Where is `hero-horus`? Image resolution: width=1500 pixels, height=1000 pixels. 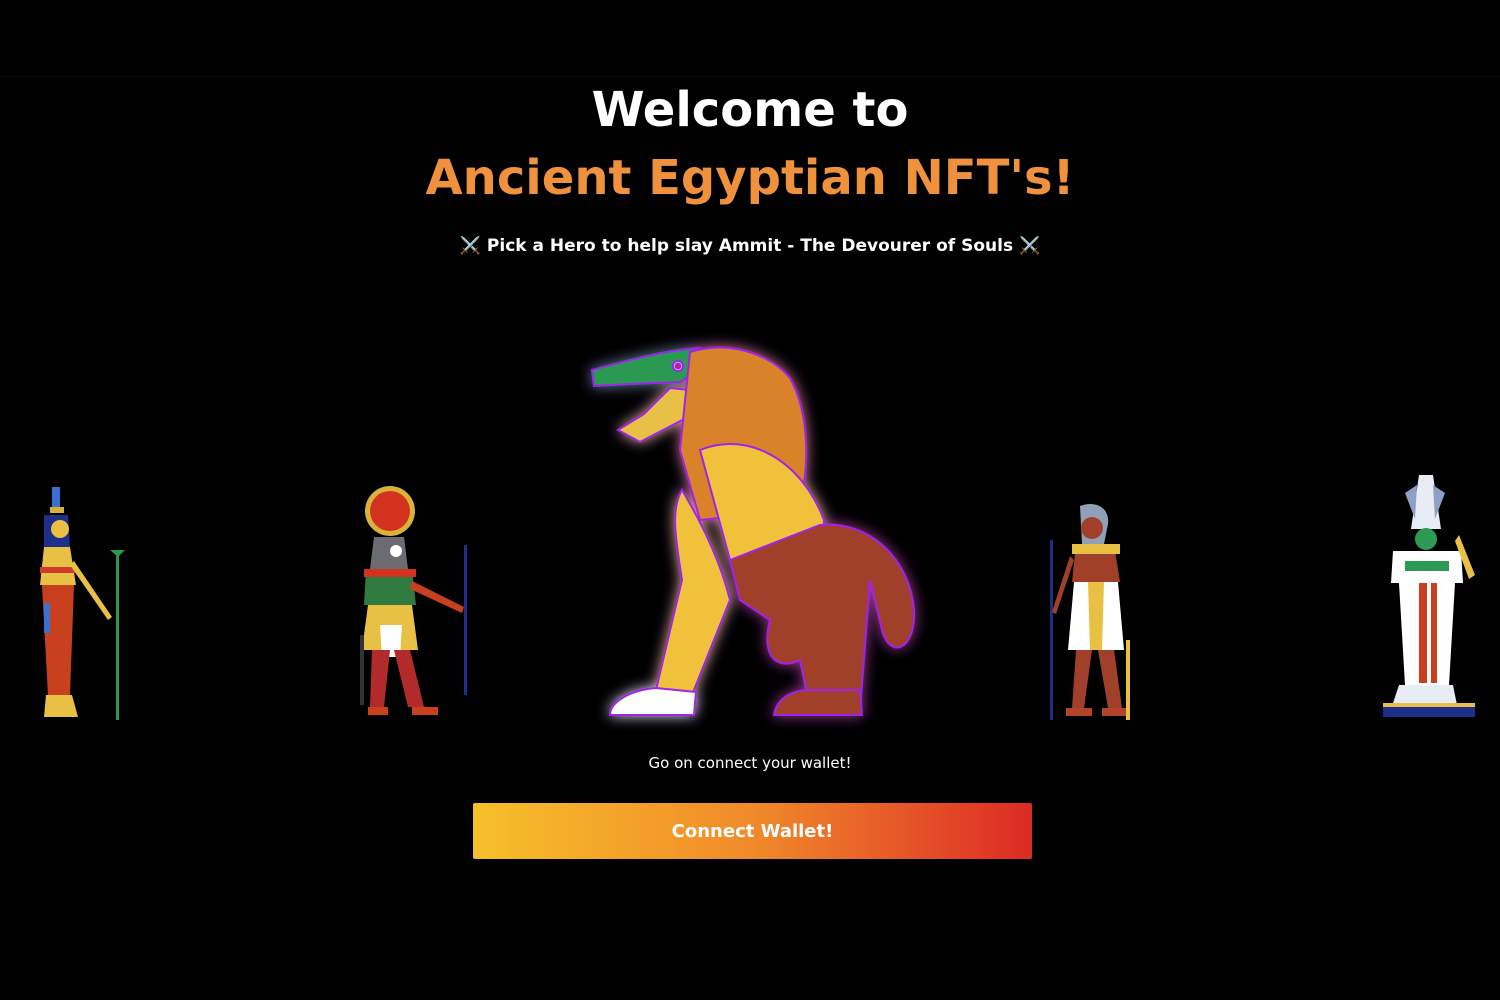 hero-horus is located at coordinates (417, 605).